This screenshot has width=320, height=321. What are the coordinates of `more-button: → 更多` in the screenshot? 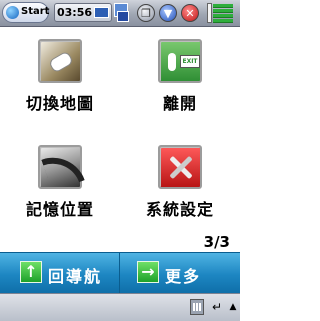 It's located at (180, 273).